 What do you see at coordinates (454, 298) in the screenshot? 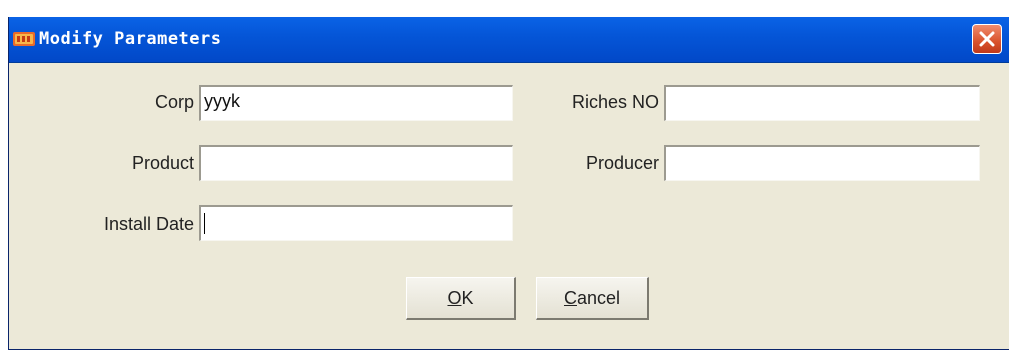
I see `ok-mnemonic: O` at bounding box center [454, 298].